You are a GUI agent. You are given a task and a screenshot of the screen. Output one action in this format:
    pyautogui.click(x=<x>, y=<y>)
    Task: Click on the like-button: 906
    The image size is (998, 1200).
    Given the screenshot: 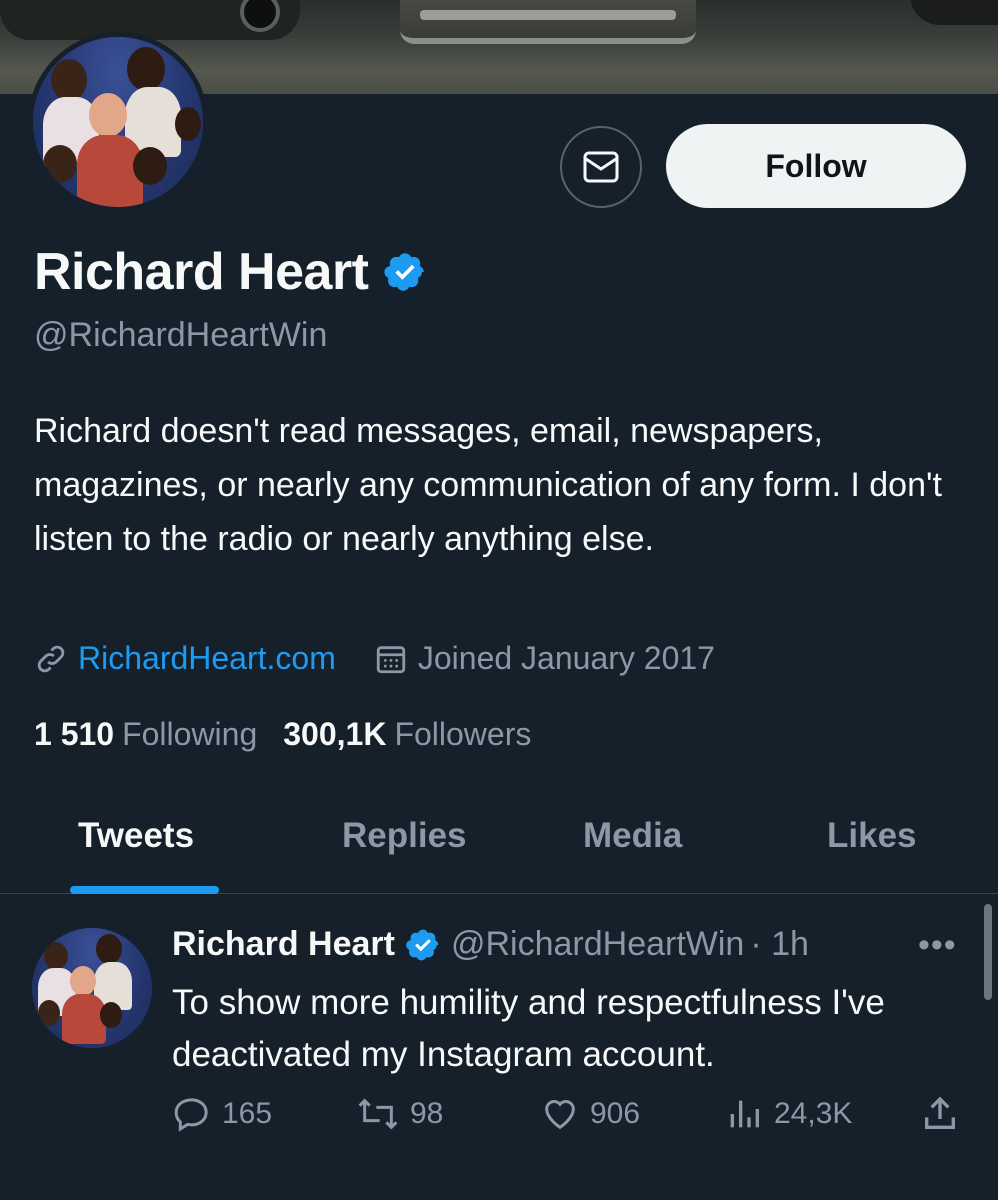 What is the action you would take?
    pyautogui.click(x=590, y=1114)
    